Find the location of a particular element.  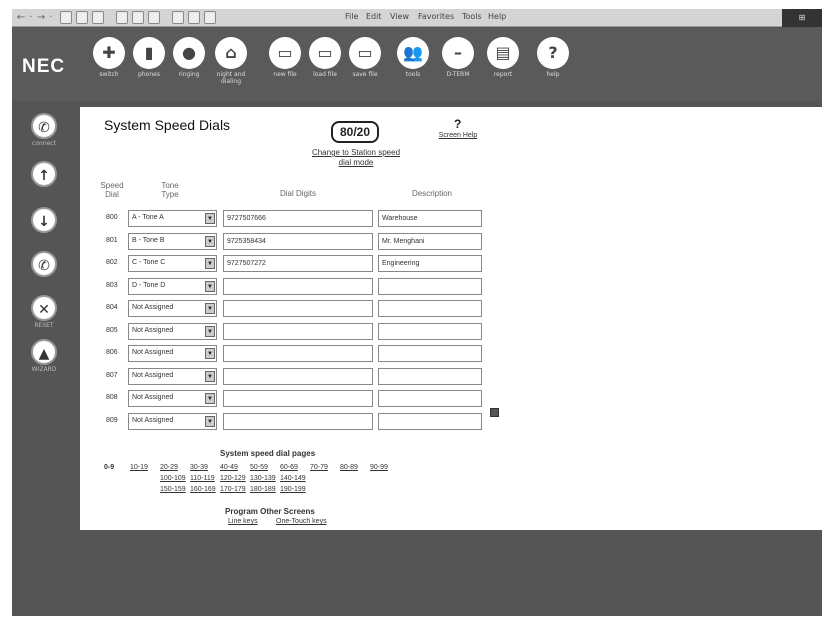

tone-type-select: C - Tone C ▼ is located at coordinates (172, 263).